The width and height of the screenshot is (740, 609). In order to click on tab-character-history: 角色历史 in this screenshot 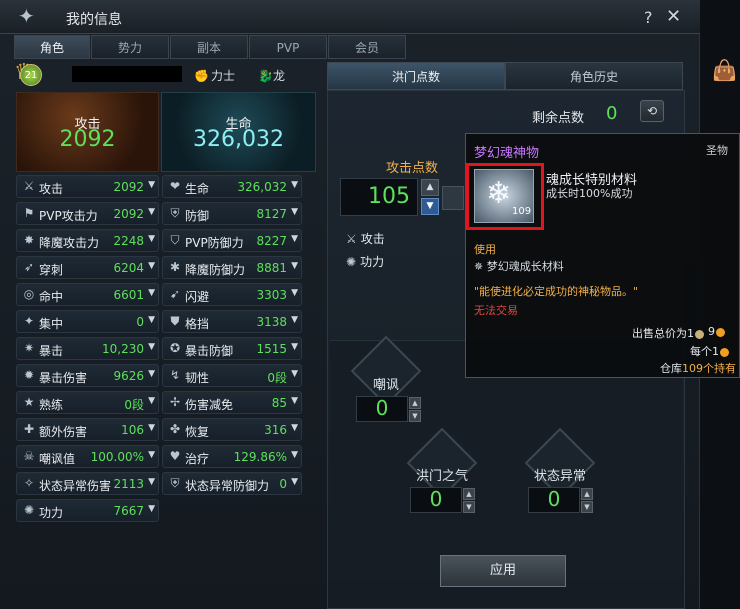, I will do `click(594, 76)`.